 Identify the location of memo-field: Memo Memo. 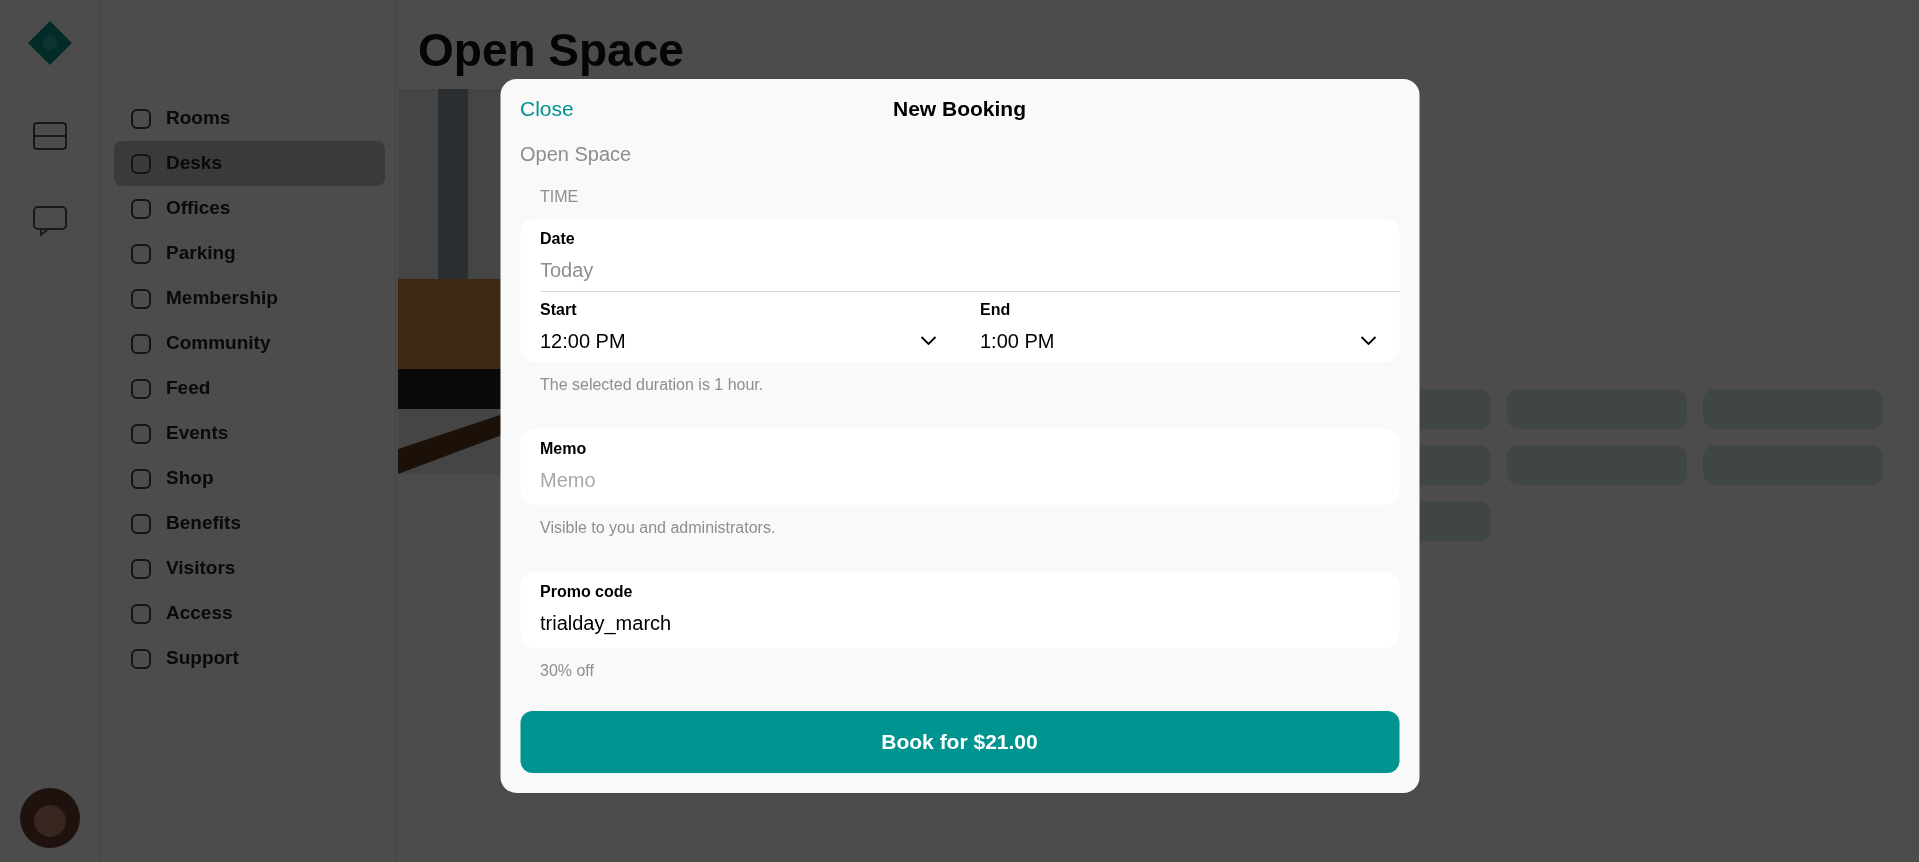
(959, 467).